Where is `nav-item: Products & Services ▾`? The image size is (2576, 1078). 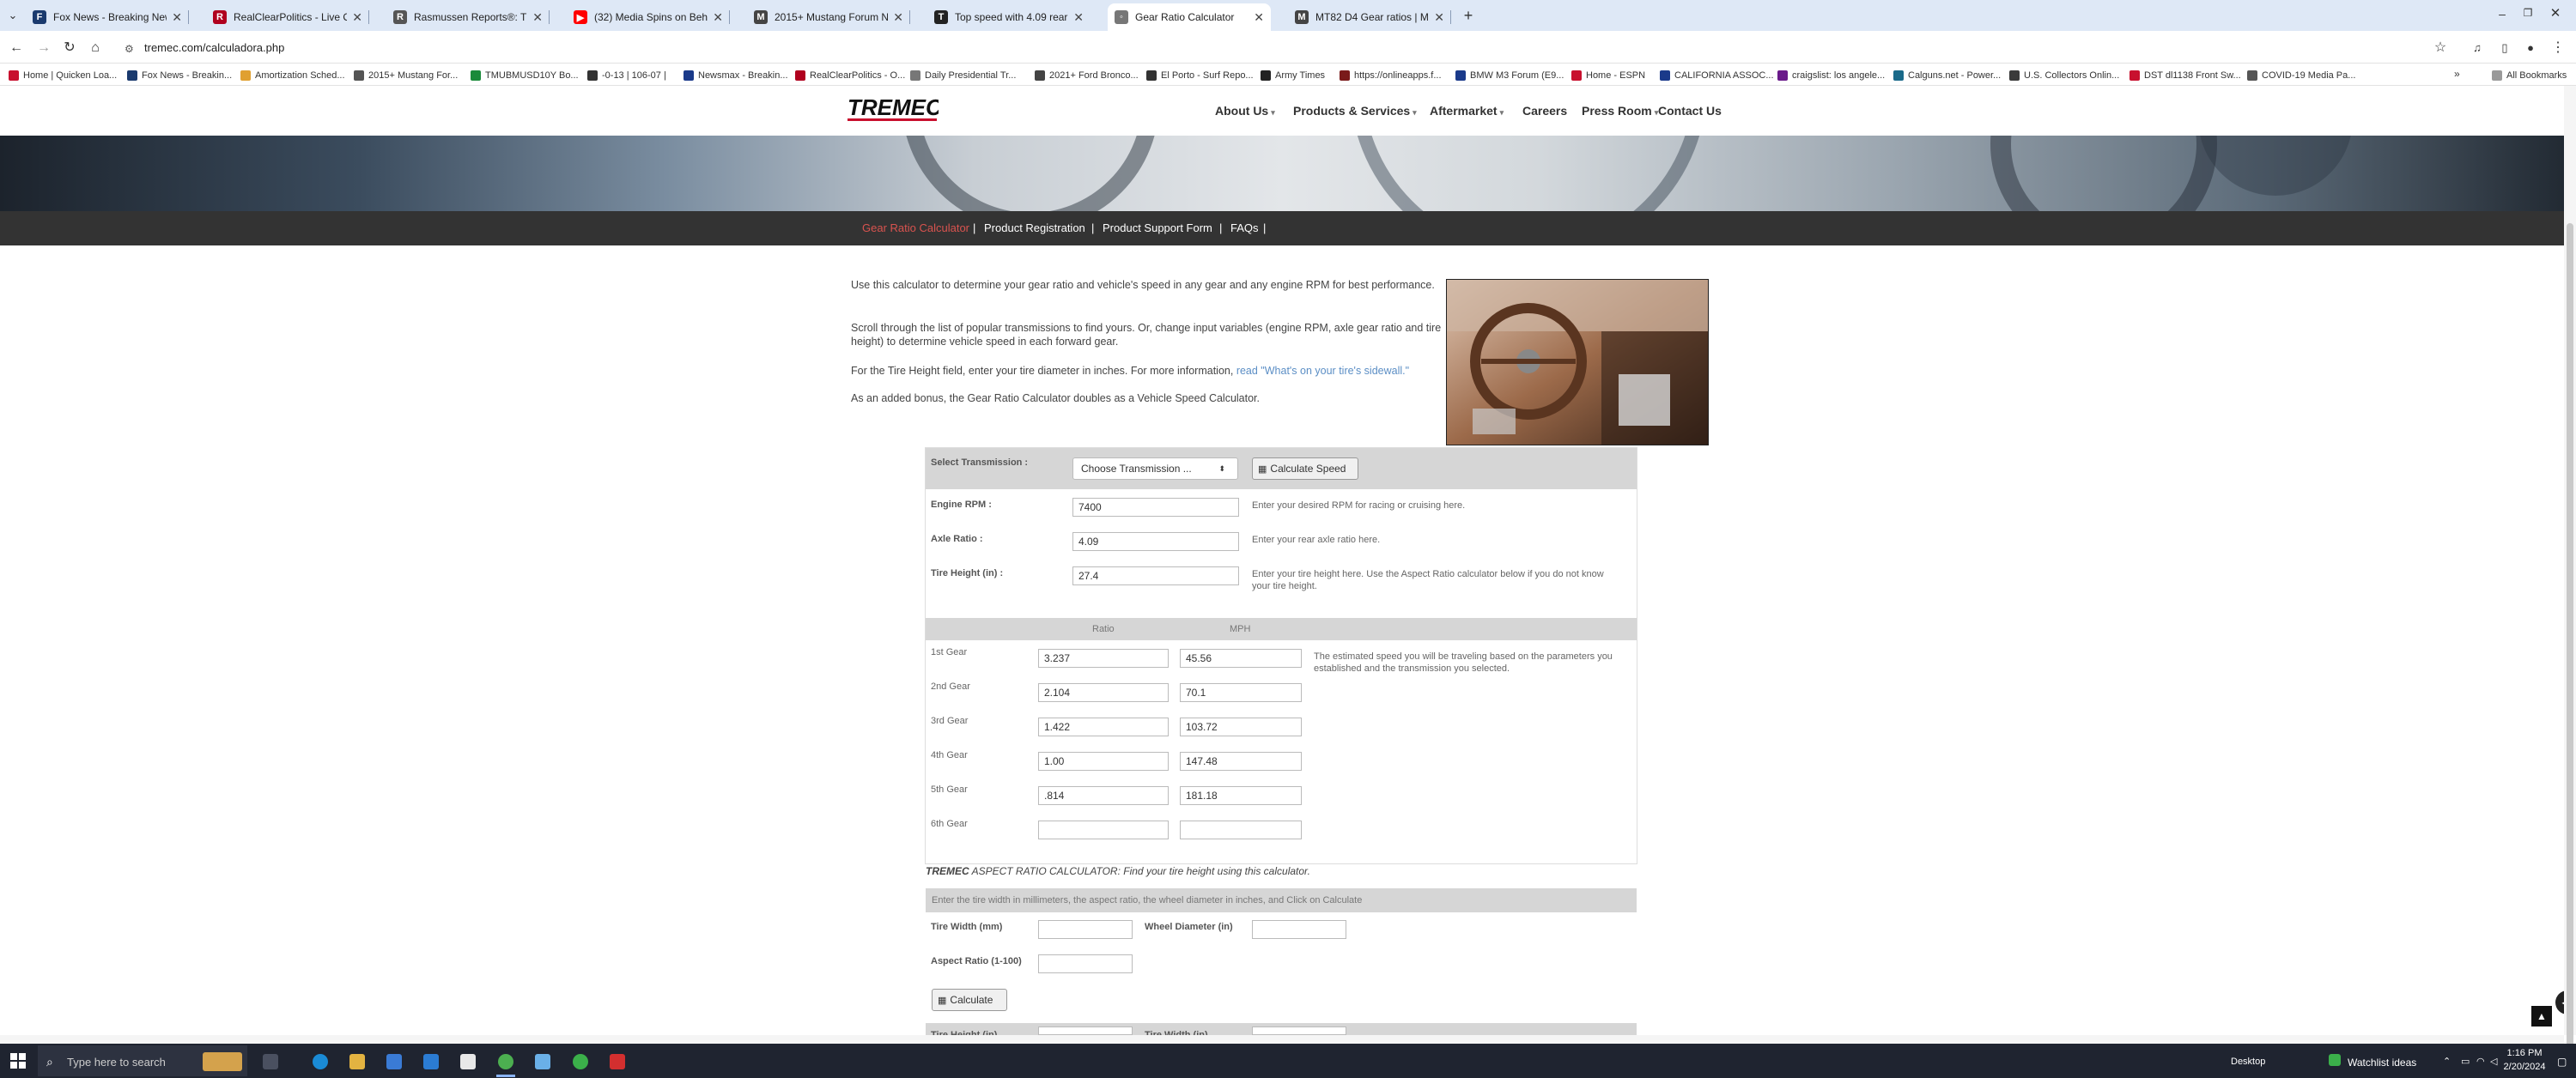
nav-item: Products & Services ▾ is located at coordinates (1355, 111).